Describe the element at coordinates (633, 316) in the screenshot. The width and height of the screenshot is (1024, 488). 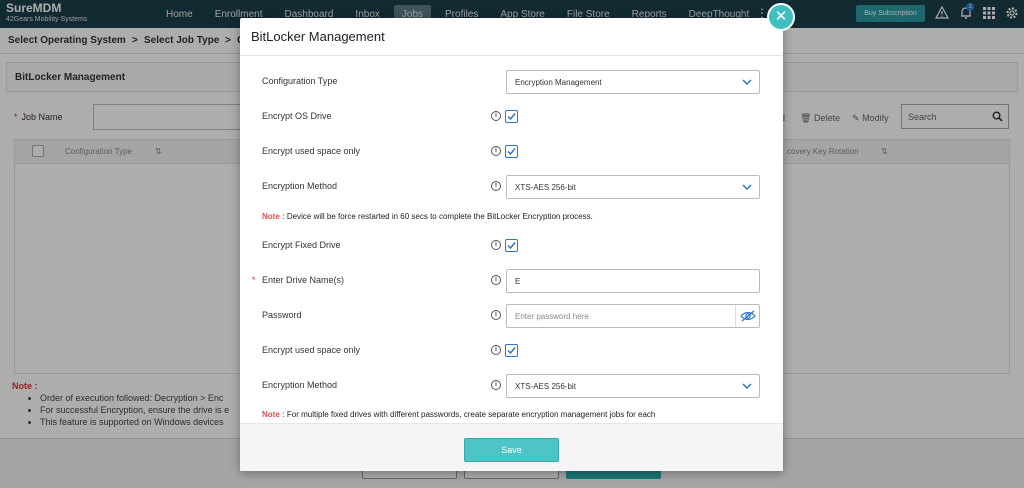
I see `password-input: Enter password here` at that location.